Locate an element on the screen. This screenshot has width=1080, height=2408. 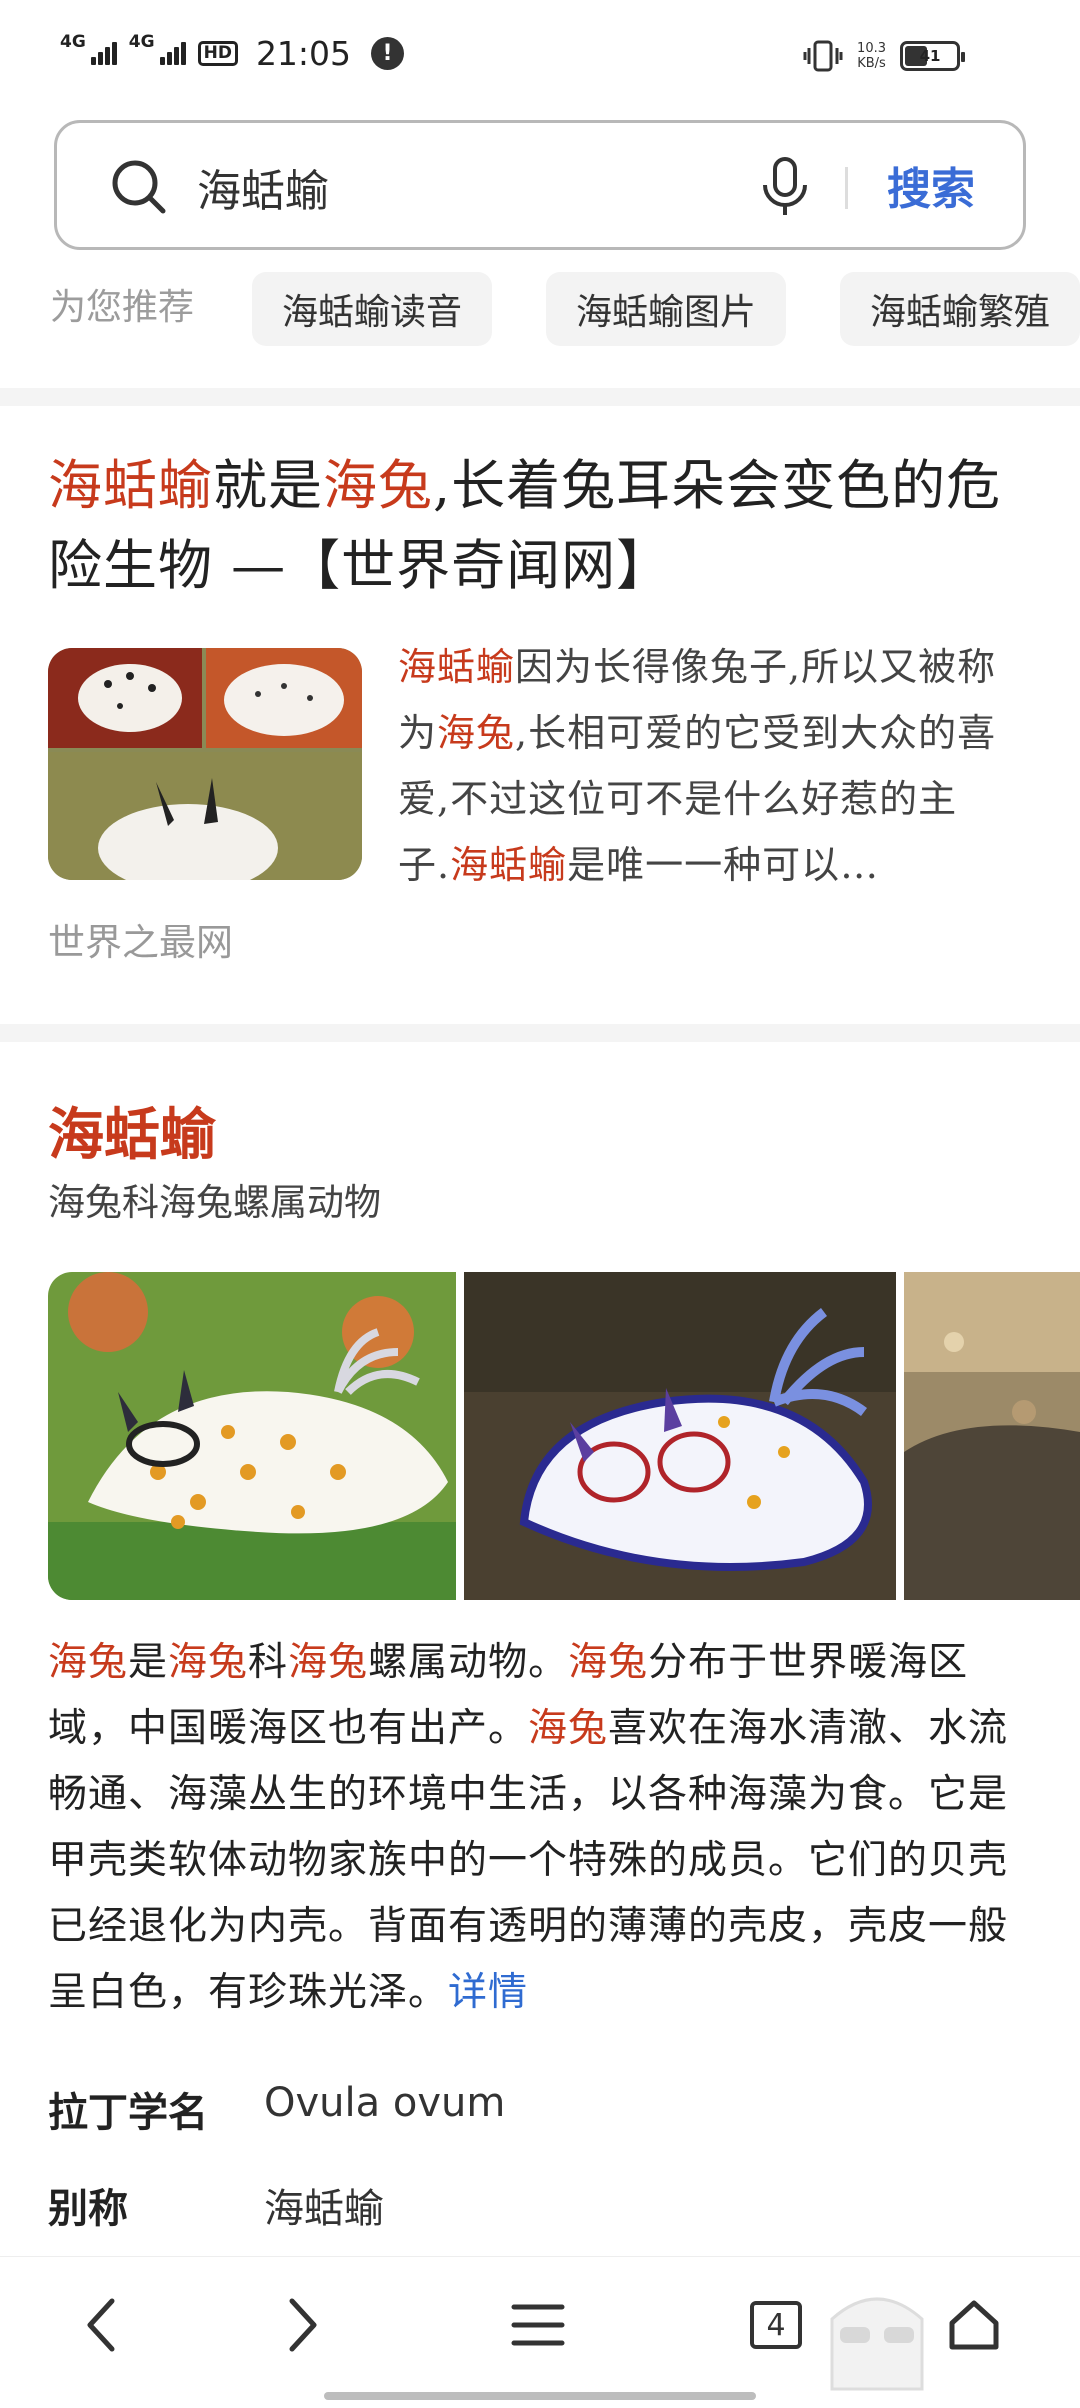
result-title-link: 海蛞蝓就是海兔,长着兔耳朵会变色的危险生物 —【世界奇闻网】 is located at coordinates (543, 526).